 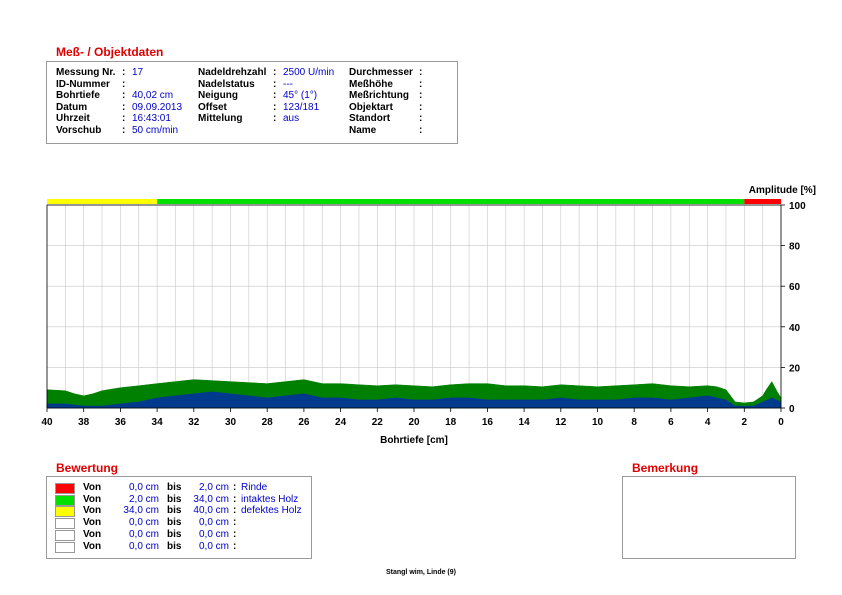 What do you see at coordinates (158, 422) in the screenshot?
I see `x-tick-label: 34` at bounding box center [158, 422].